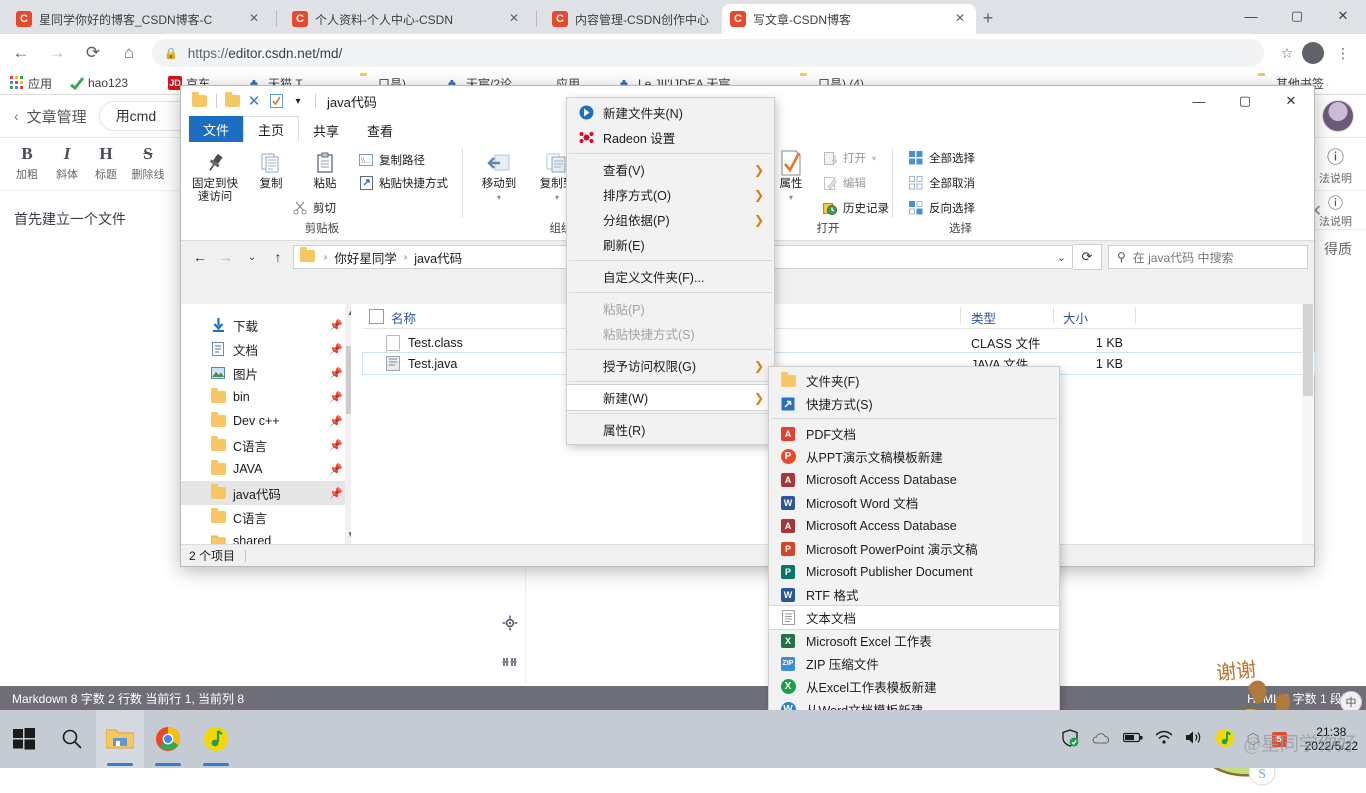  Describe the element at coordinates (266, 349) in the screenshot. I see `nav-item-documents: 文档 📌` at that location.